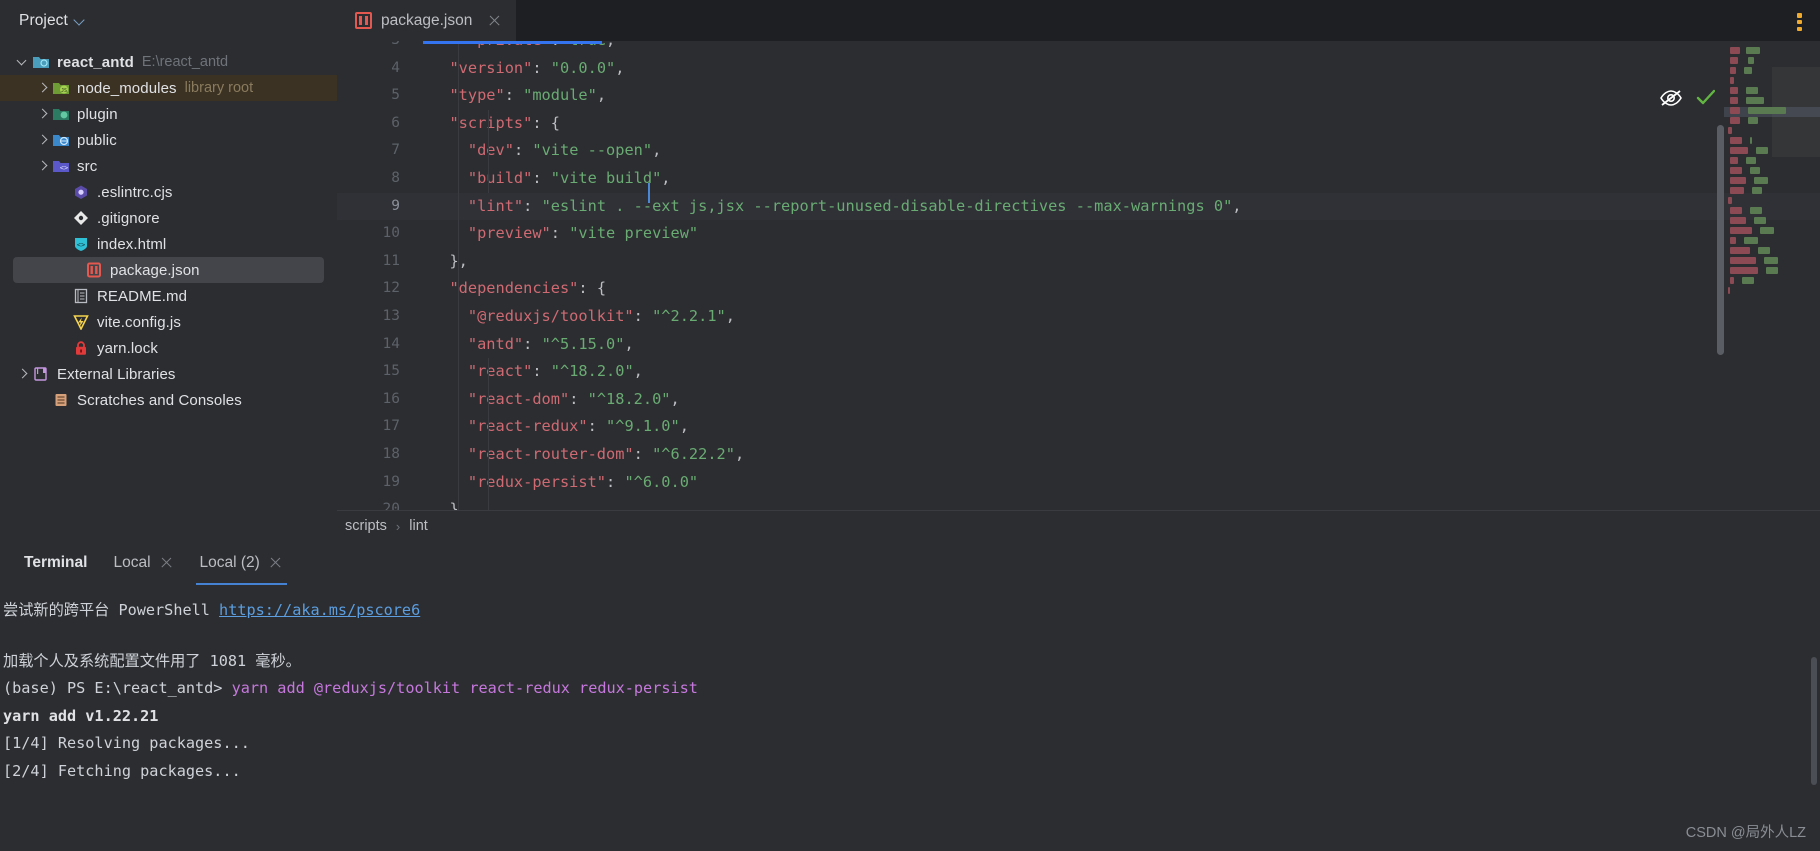 Image resolution: width=1820 pixels, height=851 pixels. What do you see at coordinates (1121, 48) in the screenshot?
I see `code-line: "private": true,` at bounding box center [1121, 48].